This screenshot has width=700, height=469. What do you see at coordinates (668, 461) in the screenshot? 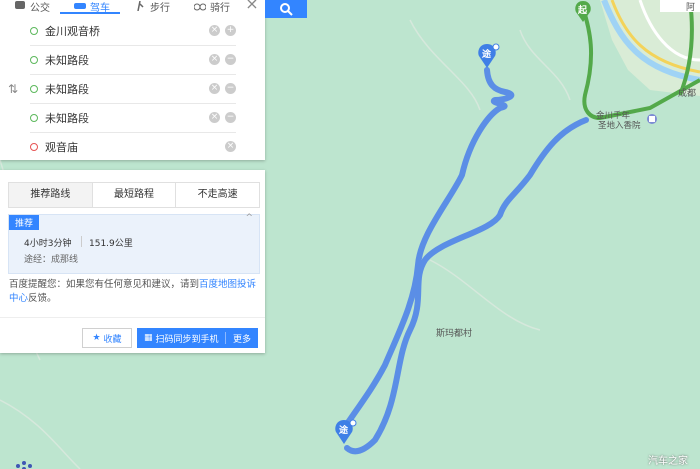
I see `watermark: 汽车之家` at bounding box center [668, 461].